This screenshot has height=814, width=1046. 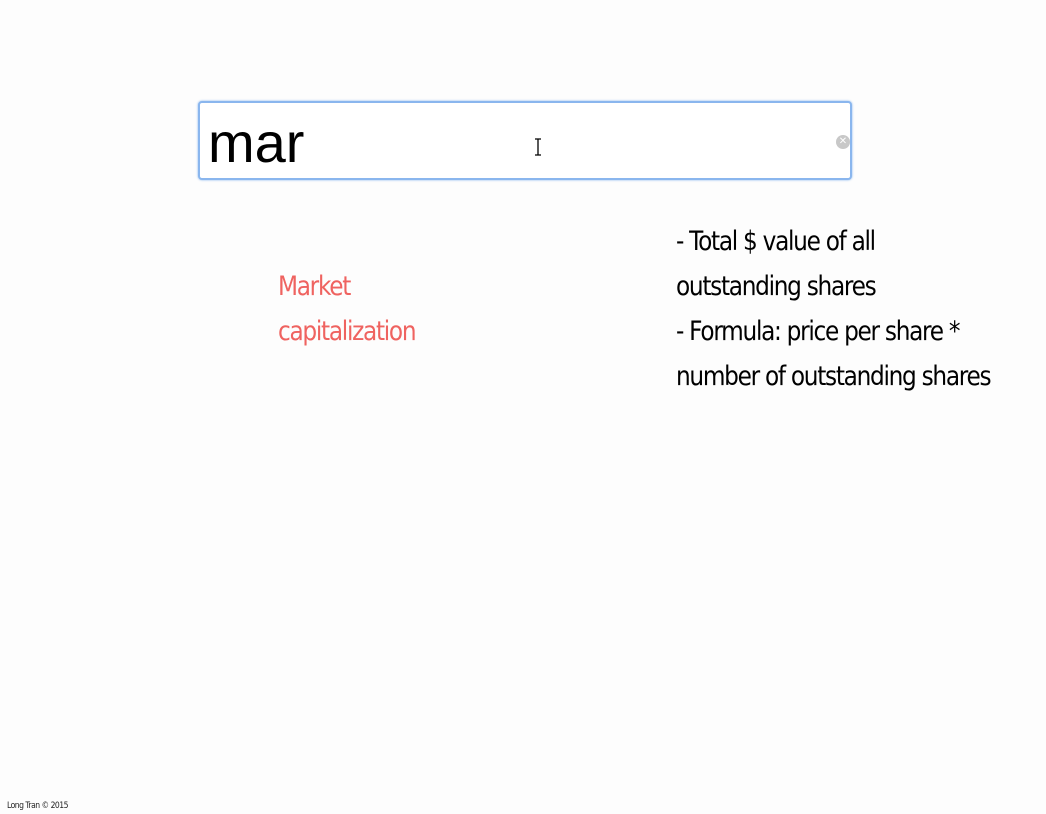 I want to click on term-line: capitalization, so click(x=347, y=331).